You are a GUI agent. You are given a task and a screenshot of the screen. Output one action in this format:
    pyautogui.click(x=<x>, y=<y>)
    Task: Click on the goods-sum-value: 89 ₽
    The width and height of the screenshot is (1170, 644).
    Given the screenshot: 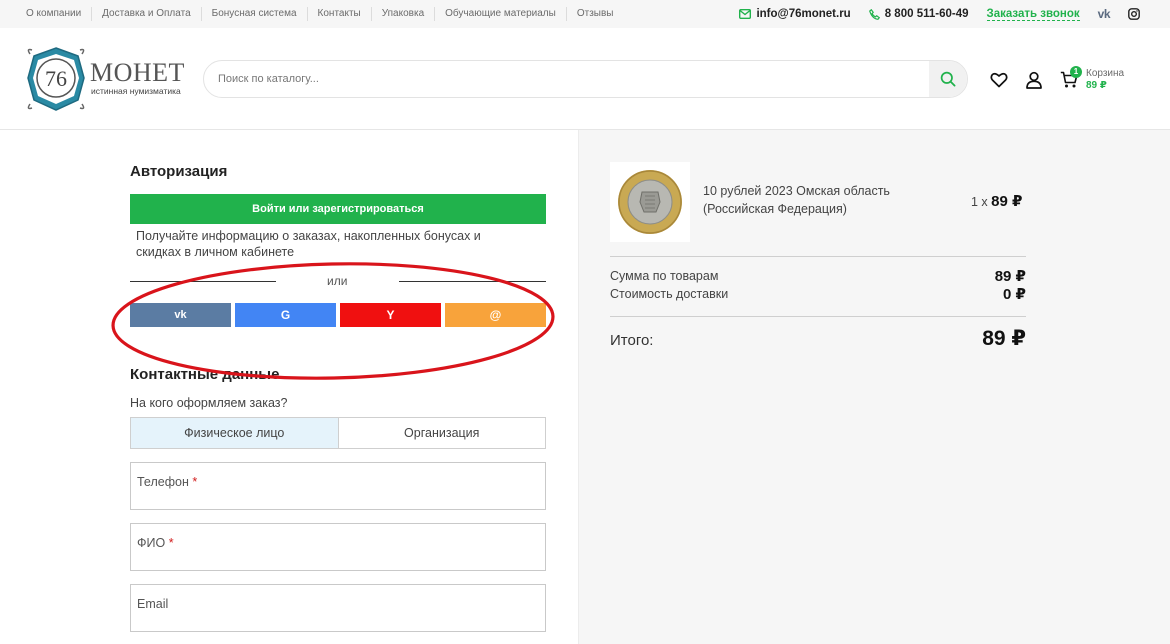 What is the action you would take?
    pyautogui.click(x=1010, y=276)
    